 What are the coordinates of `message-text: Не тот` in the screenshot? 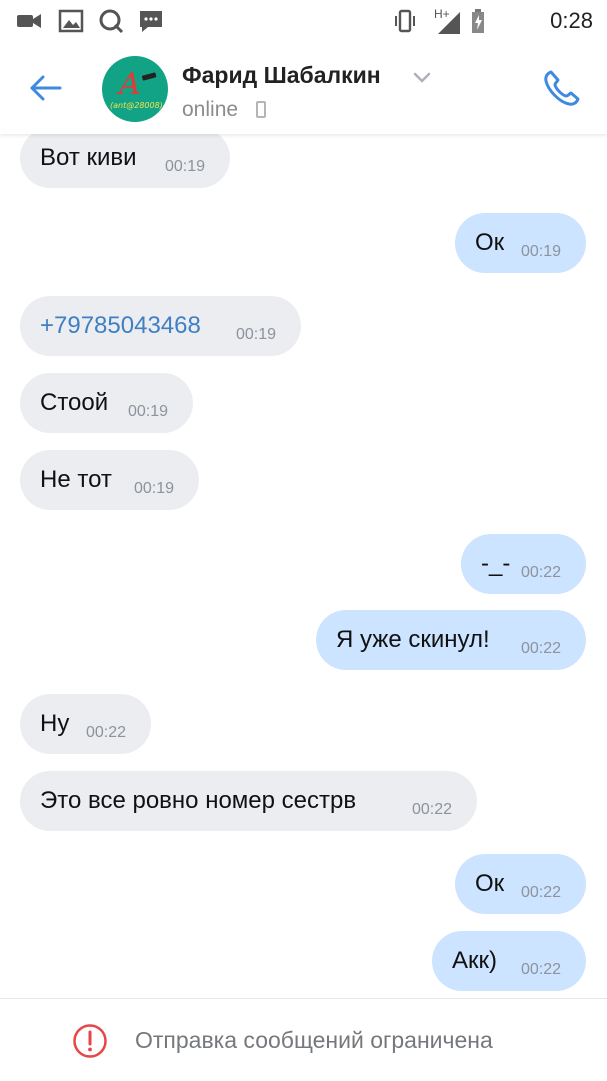 It's located at (76, 479).